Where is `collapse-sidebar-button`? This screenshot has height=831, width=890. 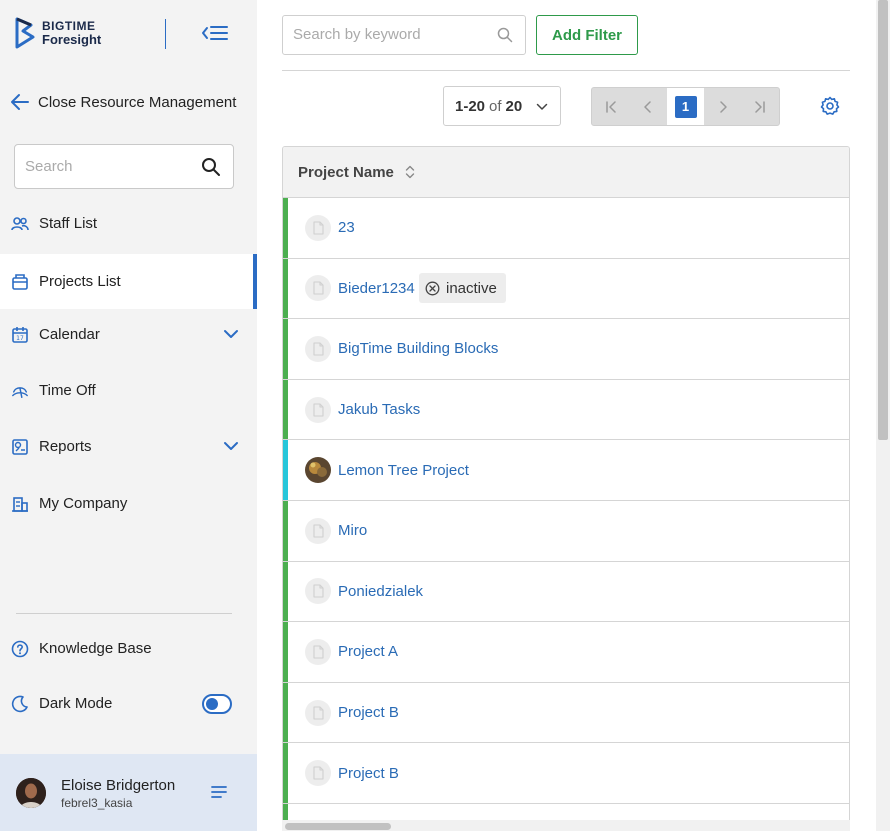
collapse-sidebar-button is located at coordinates (215, 33).